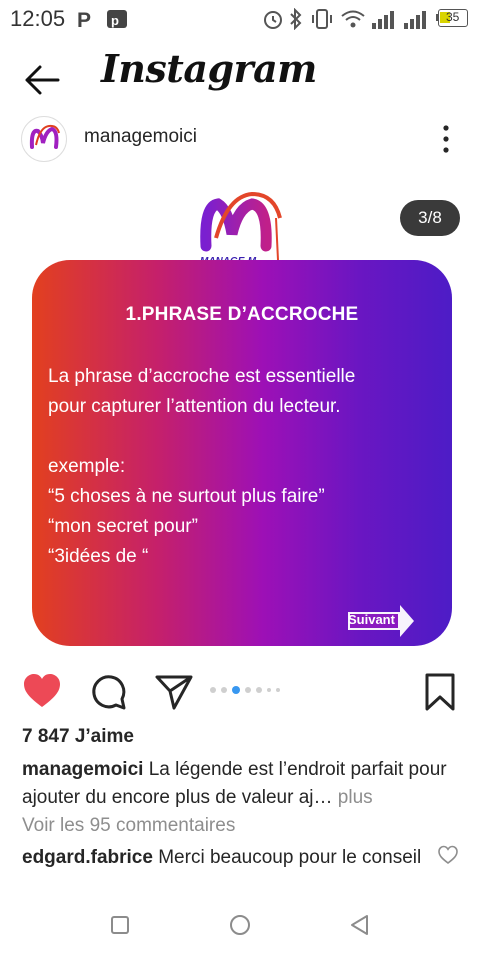 The image size is (480, 960). I want to click on comment-like-icon, so click(448, 855).